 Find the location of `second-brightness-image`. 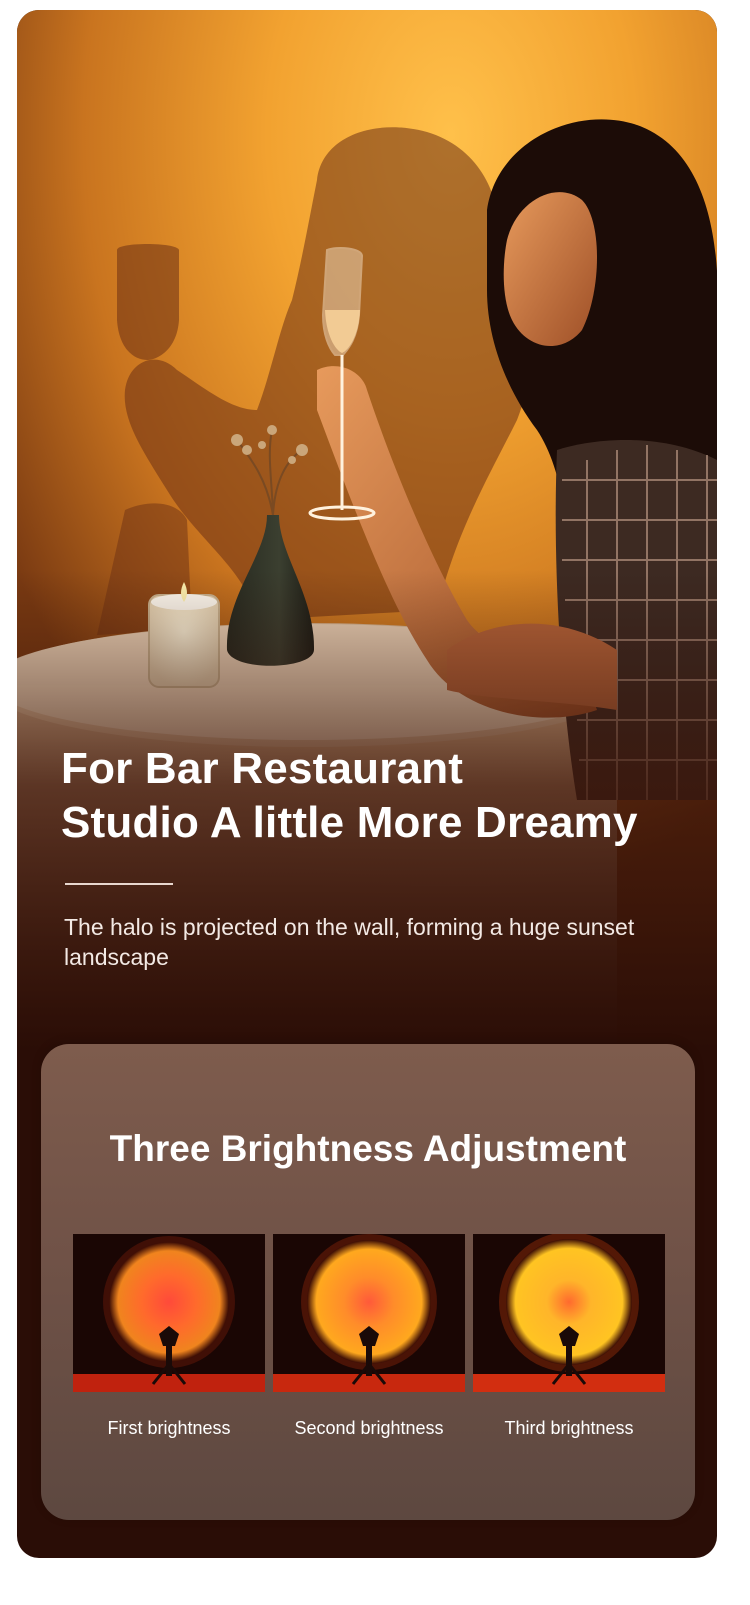

second-brightness-image is located at coordinates (369, 1313).